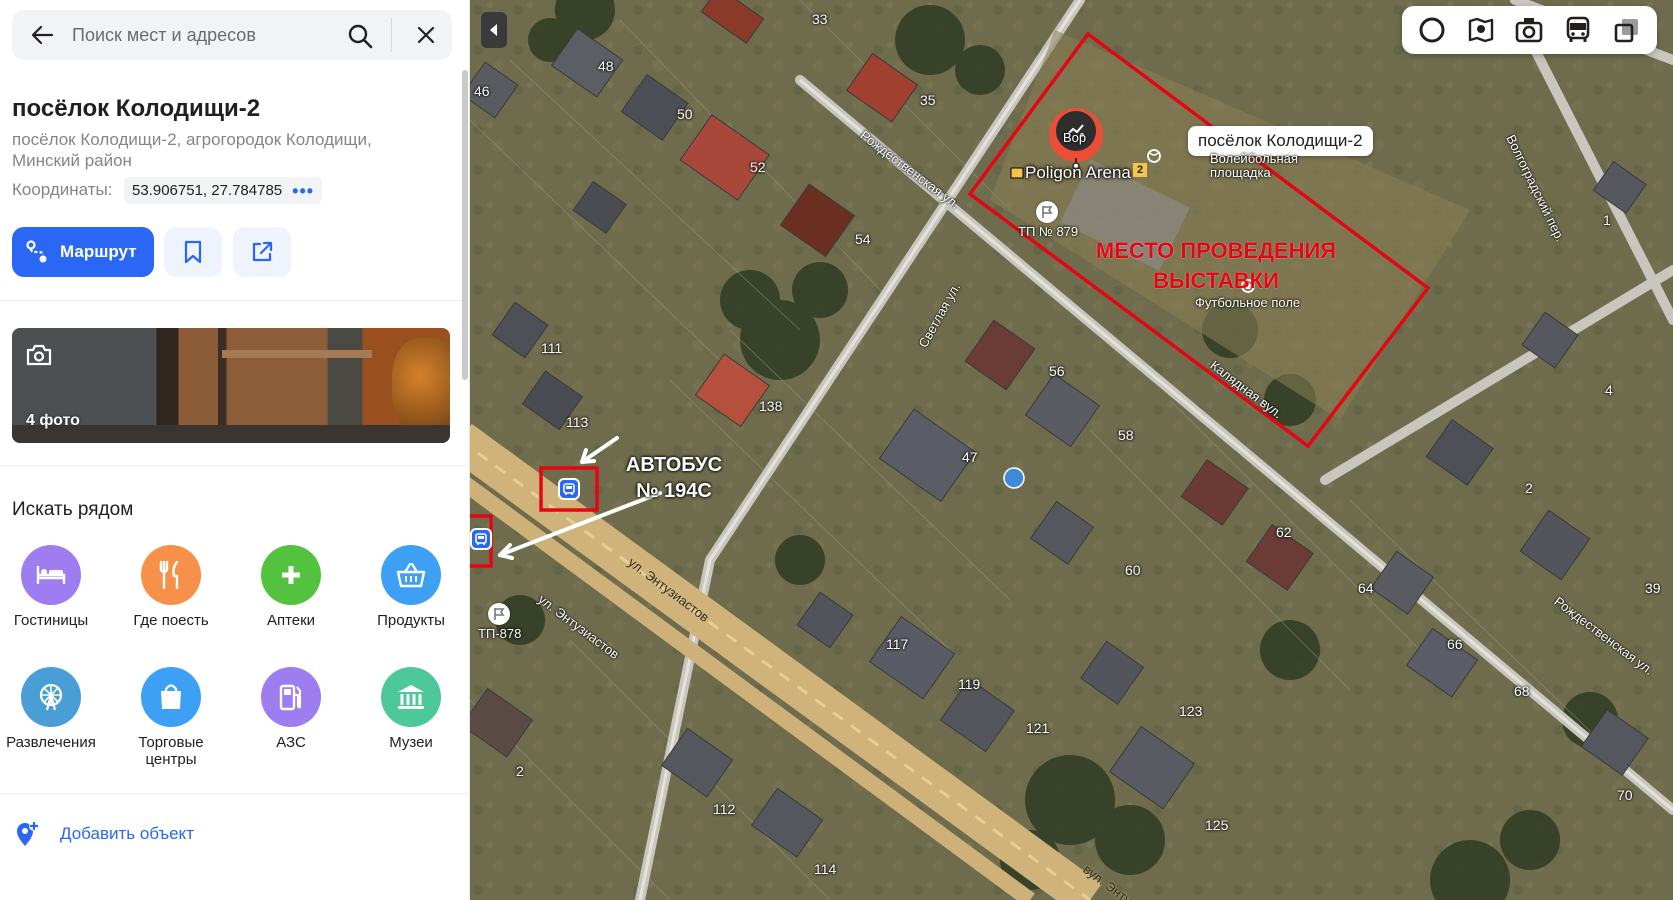  Describe the element at coordinates (1126, 435) in the screenshot. I see `house-number: 58` at that location.